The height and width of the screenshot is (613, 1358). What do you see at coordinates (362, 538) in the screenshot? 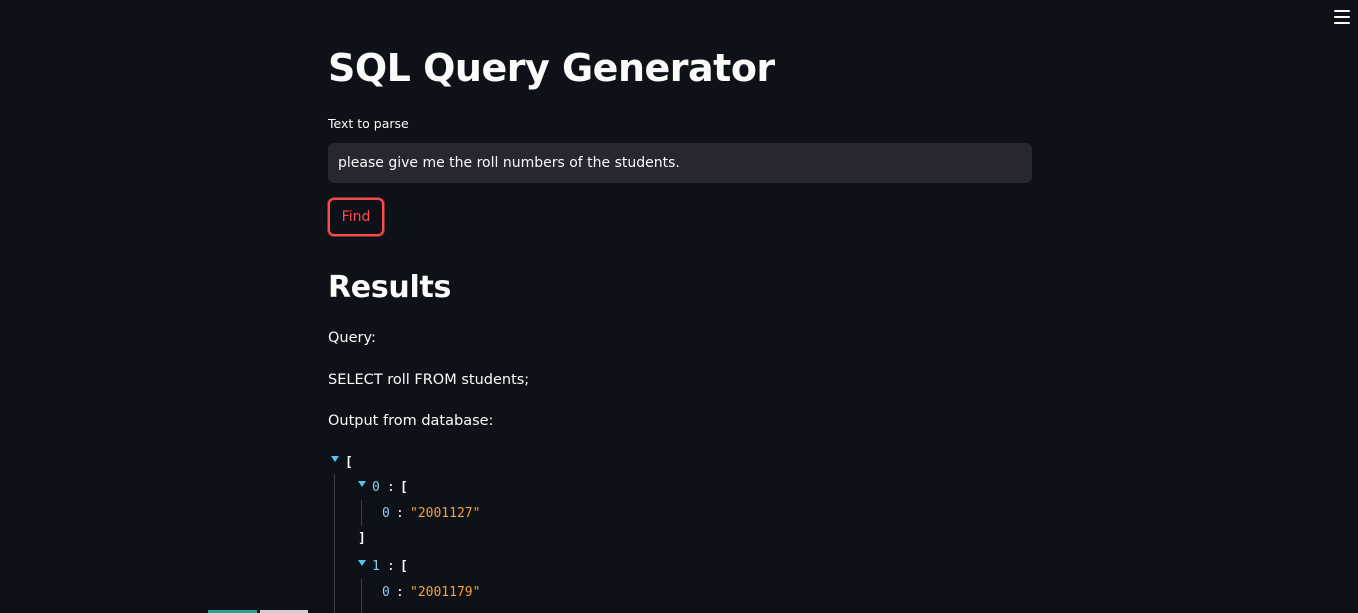
I see `json-close-bracket: ]` at bounding box center [362, 538].